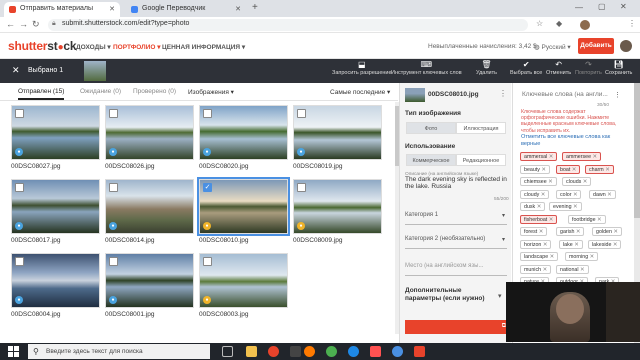 The width and height of the screenshot is (640, 360). Describe the element at coordinates (602, 194) in the screenshot. I see `keyword-chip: dawn ✕` at that location.